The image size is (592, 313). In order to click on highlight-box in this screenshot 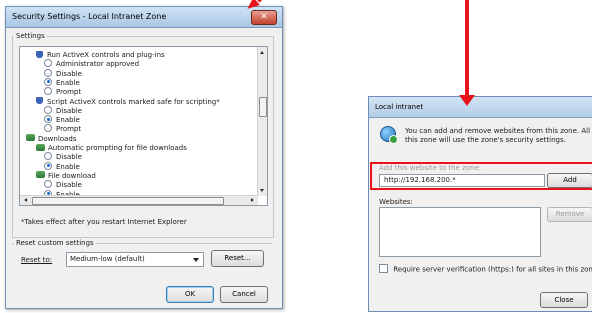, I will do `click(481, 176)`.